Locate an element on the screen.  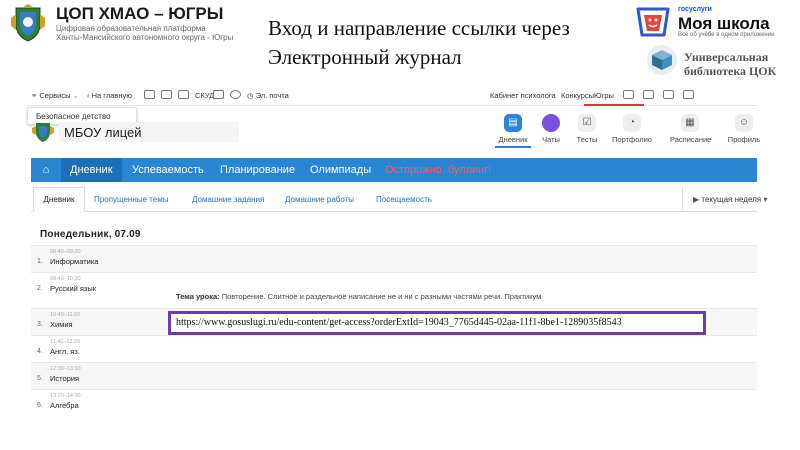
divider is located at coordinates (682, 199).